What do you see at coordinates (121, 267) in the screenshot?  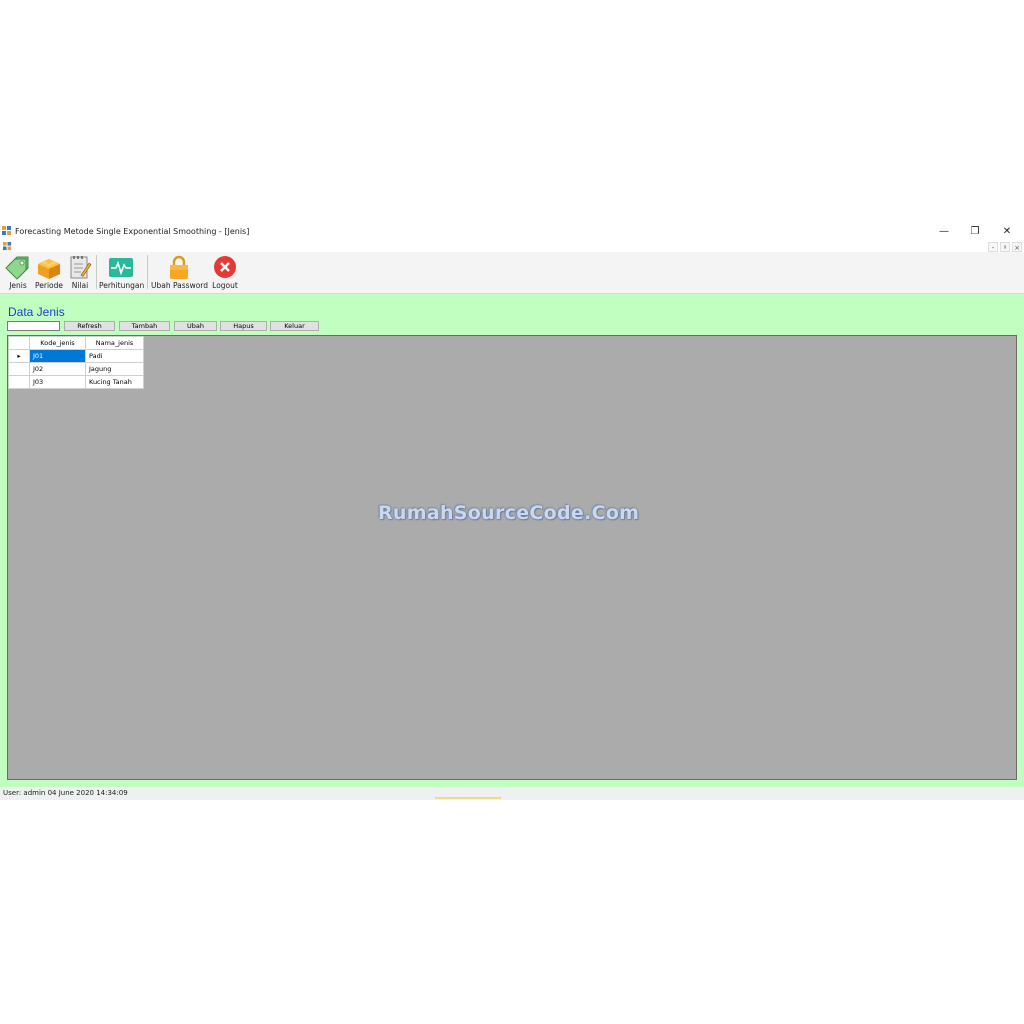 I see `pulse-chart-icon` at bounding box center [121, 267].